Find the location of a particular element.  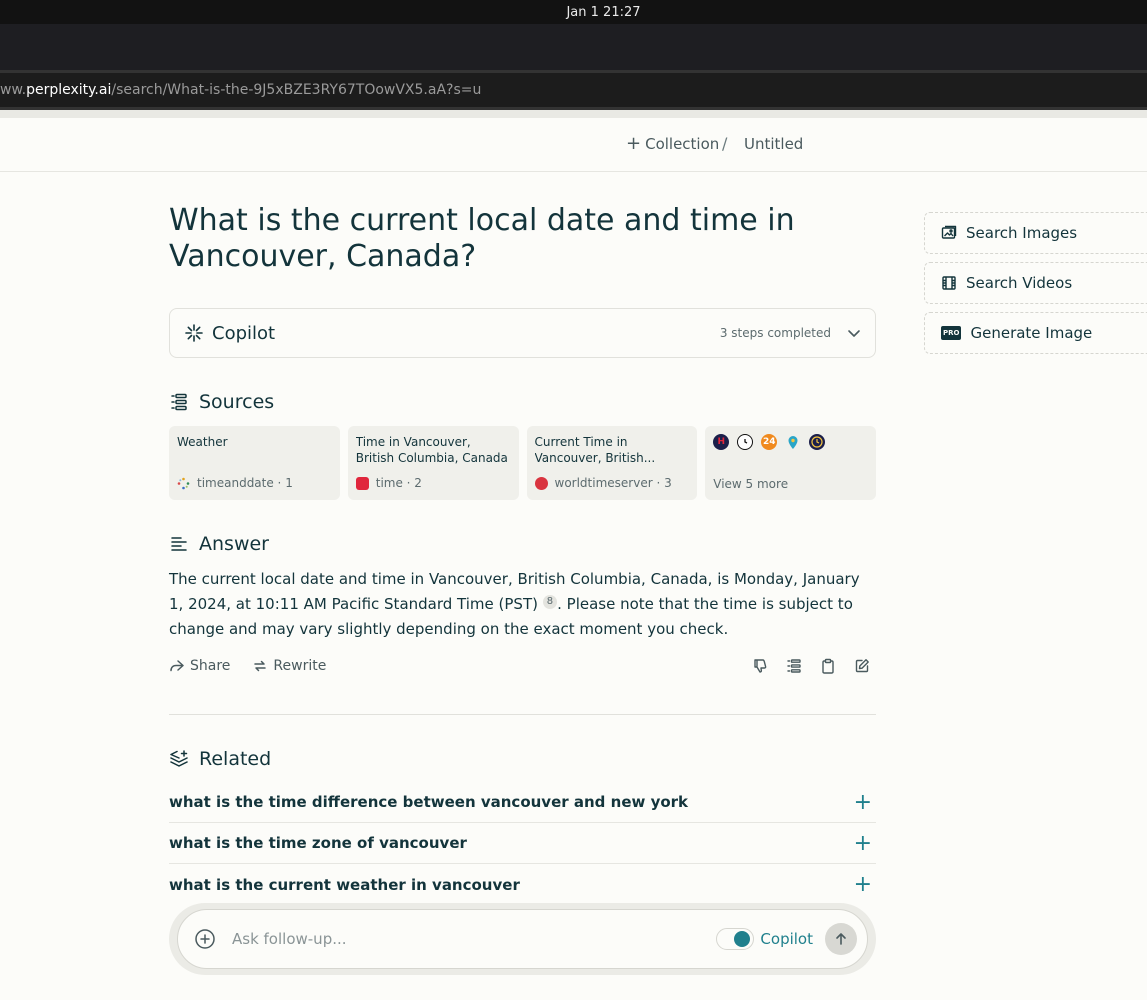

submit-button is located at coordinates (841, 939).